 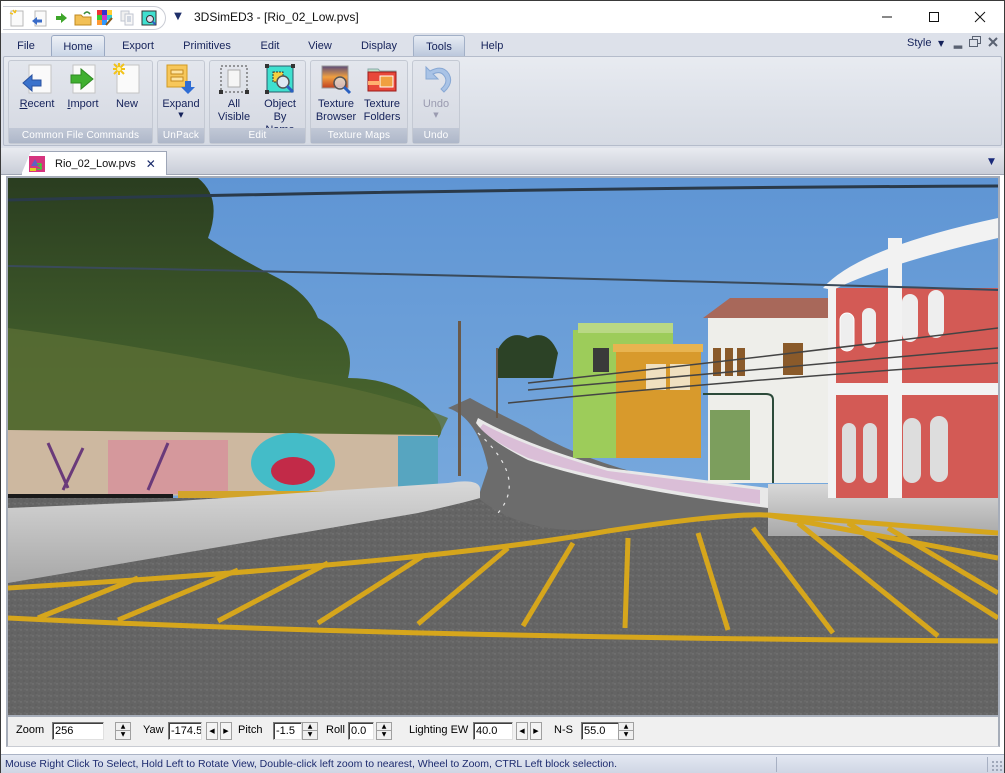 What do you see at coordinates (234, 95) in the screenshot?
I see `all-visible-button: All Visible` at bounding box center [234, 95].